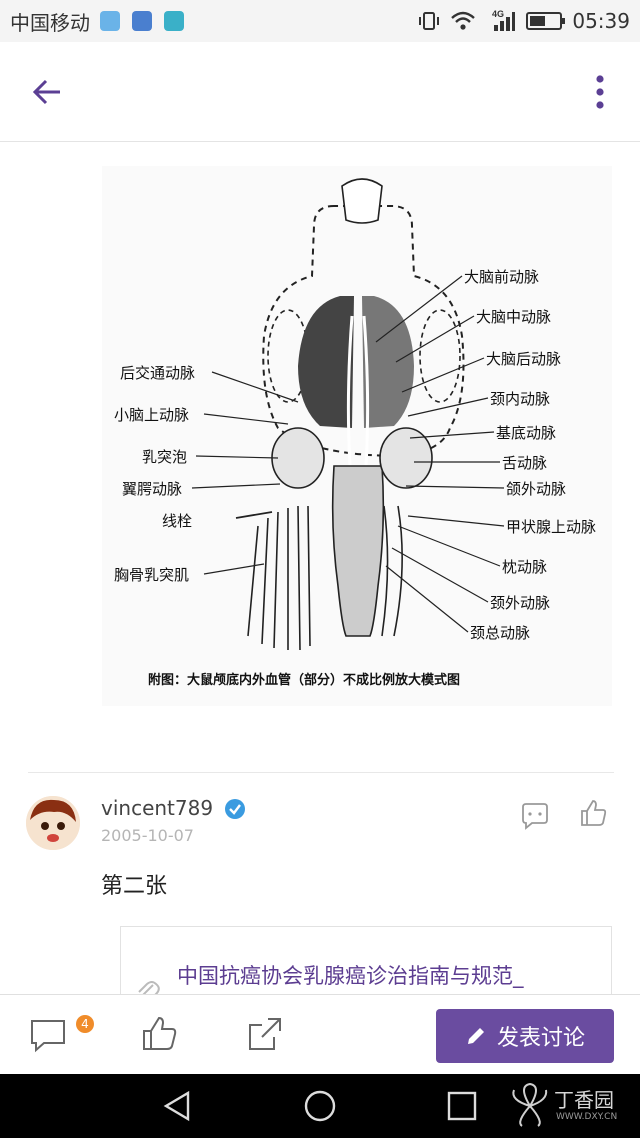 The width and height of the screenshot is (640, 1138). What do you see at coordinates (151, 415) in the screenshot?
I see `figure-label: 小脑上动脉` at bounding box center [151, 415].